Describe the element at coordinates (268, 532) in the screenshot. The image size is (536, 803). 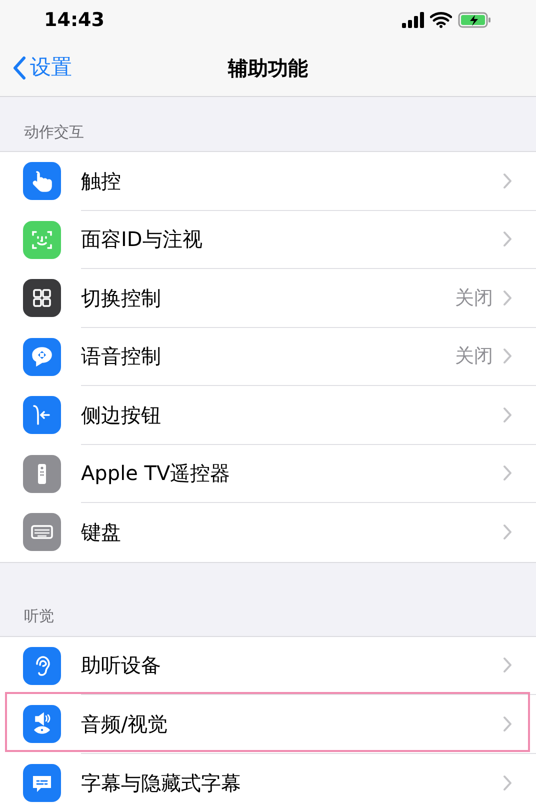
I see `settings-row: 键盘` at that location.